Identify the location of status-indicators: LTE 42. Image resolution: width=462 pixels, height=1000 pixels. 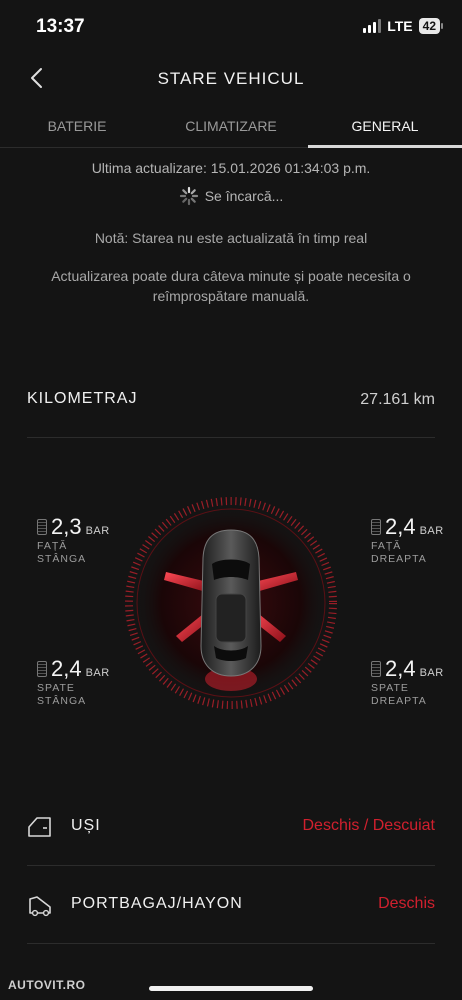
(403, 26).